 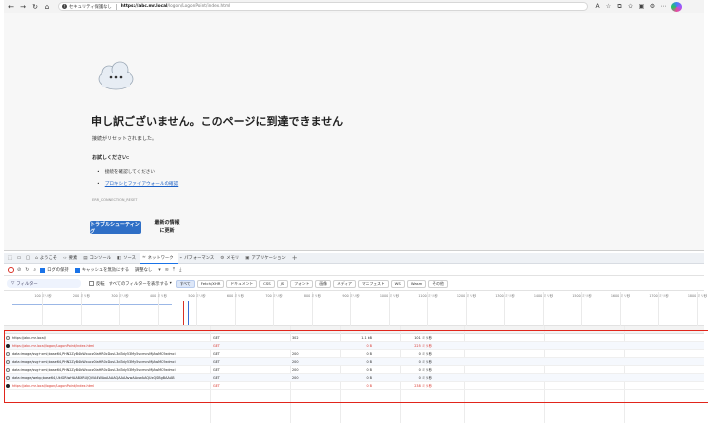 What do you see at coordinates (389, 309) in the screenshot?
I see `timeline-tick: 1000 ミリ秒` at bounding box center [389, 309].